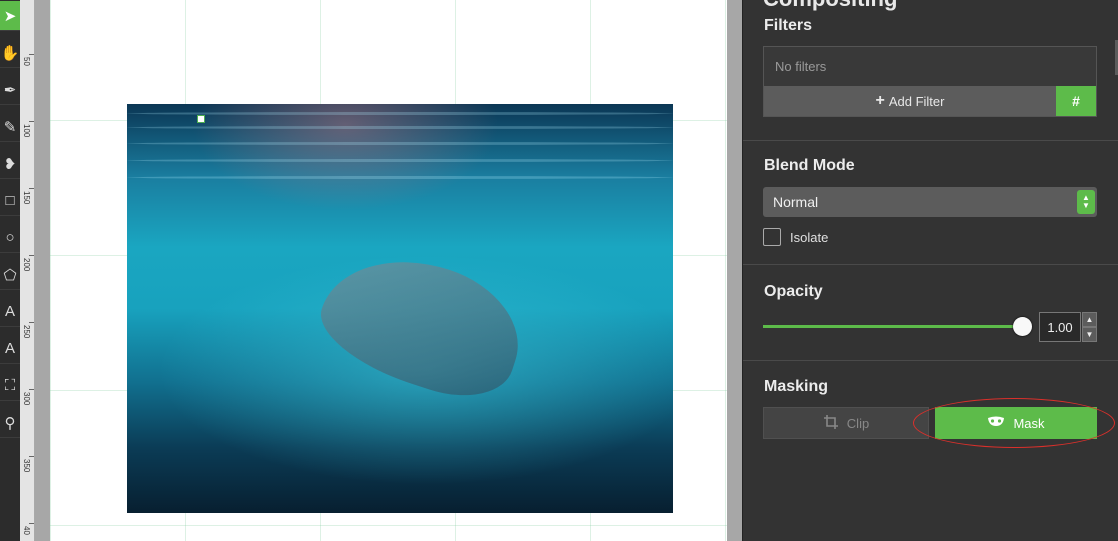 The image size is (1118, 541). I want to click on crop-icon, so click(831, 423).